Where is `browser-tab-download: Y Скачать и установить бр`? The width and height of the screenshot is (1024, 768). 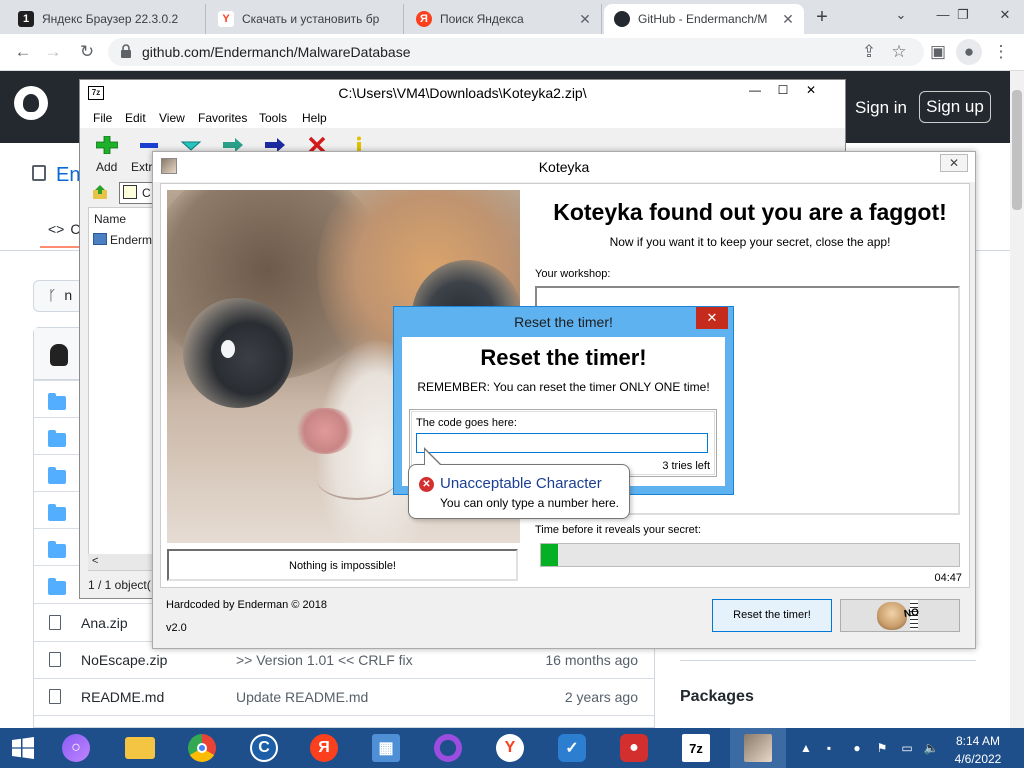 browser-tab-download: Y Скачать и установить бр is located at coordinates (306, 19).